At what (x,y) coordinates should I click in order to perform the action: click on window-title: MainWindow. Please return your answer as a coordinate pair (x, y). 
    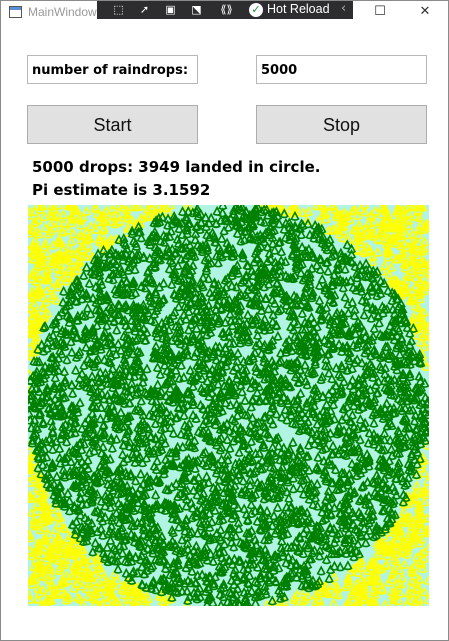
    Looking at the image, I should click on (62, 12).